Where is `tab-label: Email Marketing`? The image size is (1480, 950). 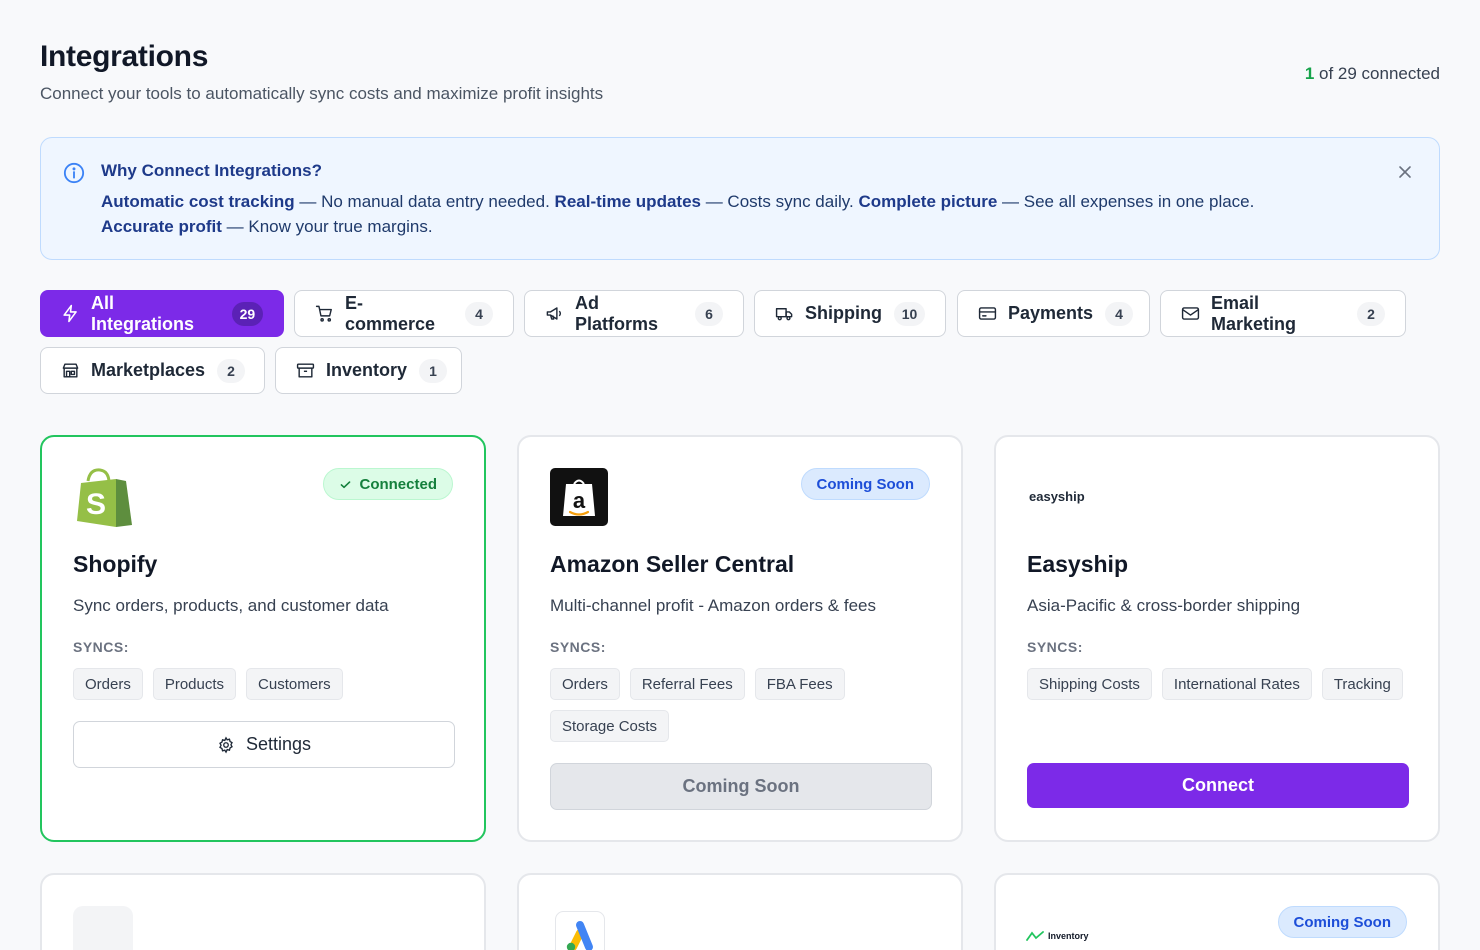 tab-label: Email Marketing is located at coordinates (1254, 313).